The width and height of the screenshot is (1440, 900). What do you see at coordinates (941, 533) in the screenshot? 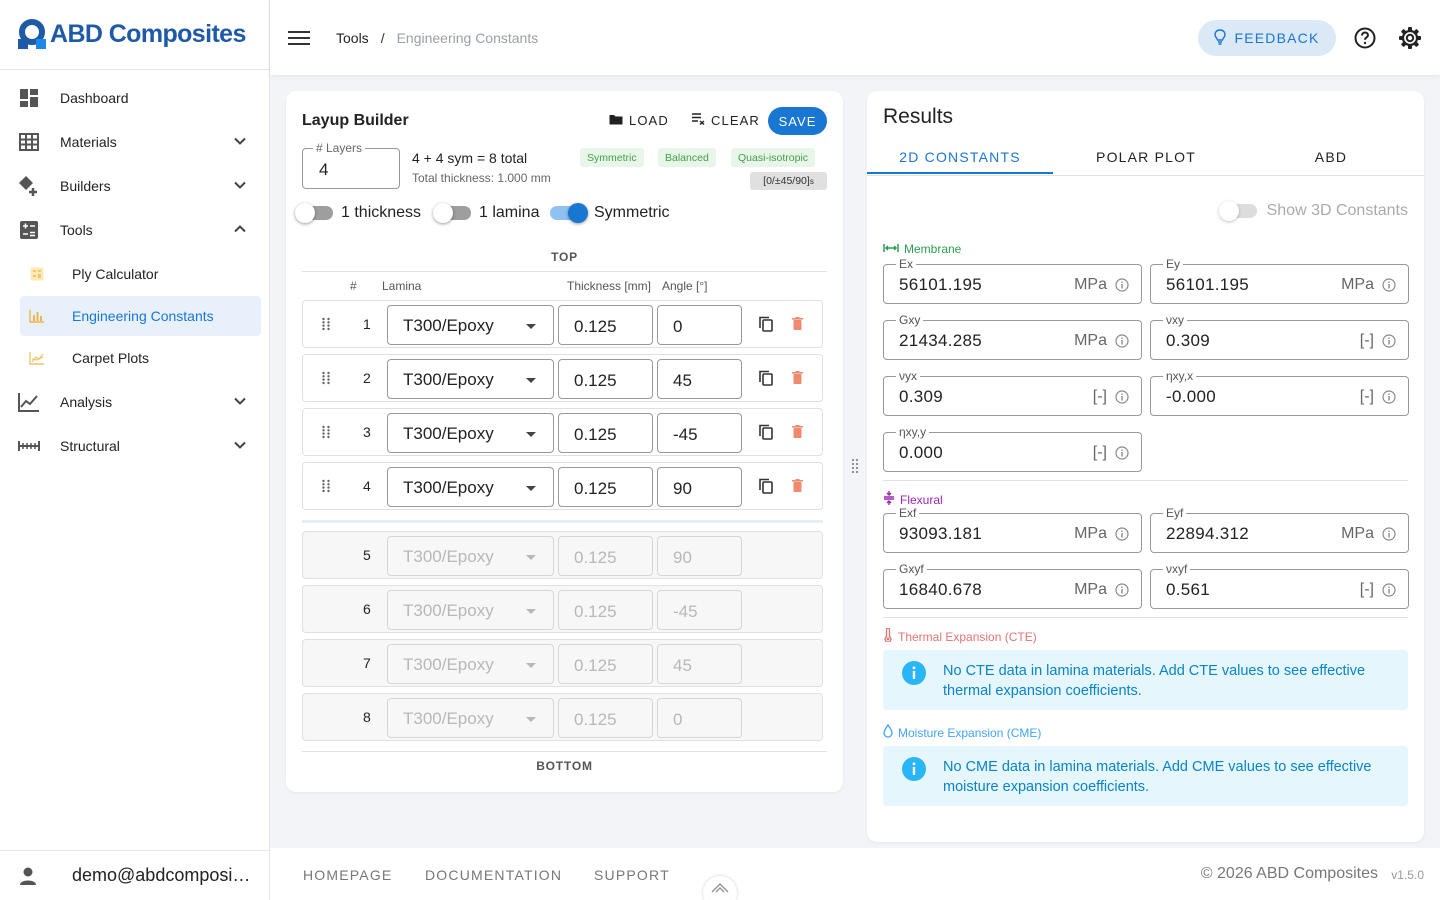
I see `constant-value: 93093.181` at bounding box center [941, 533].